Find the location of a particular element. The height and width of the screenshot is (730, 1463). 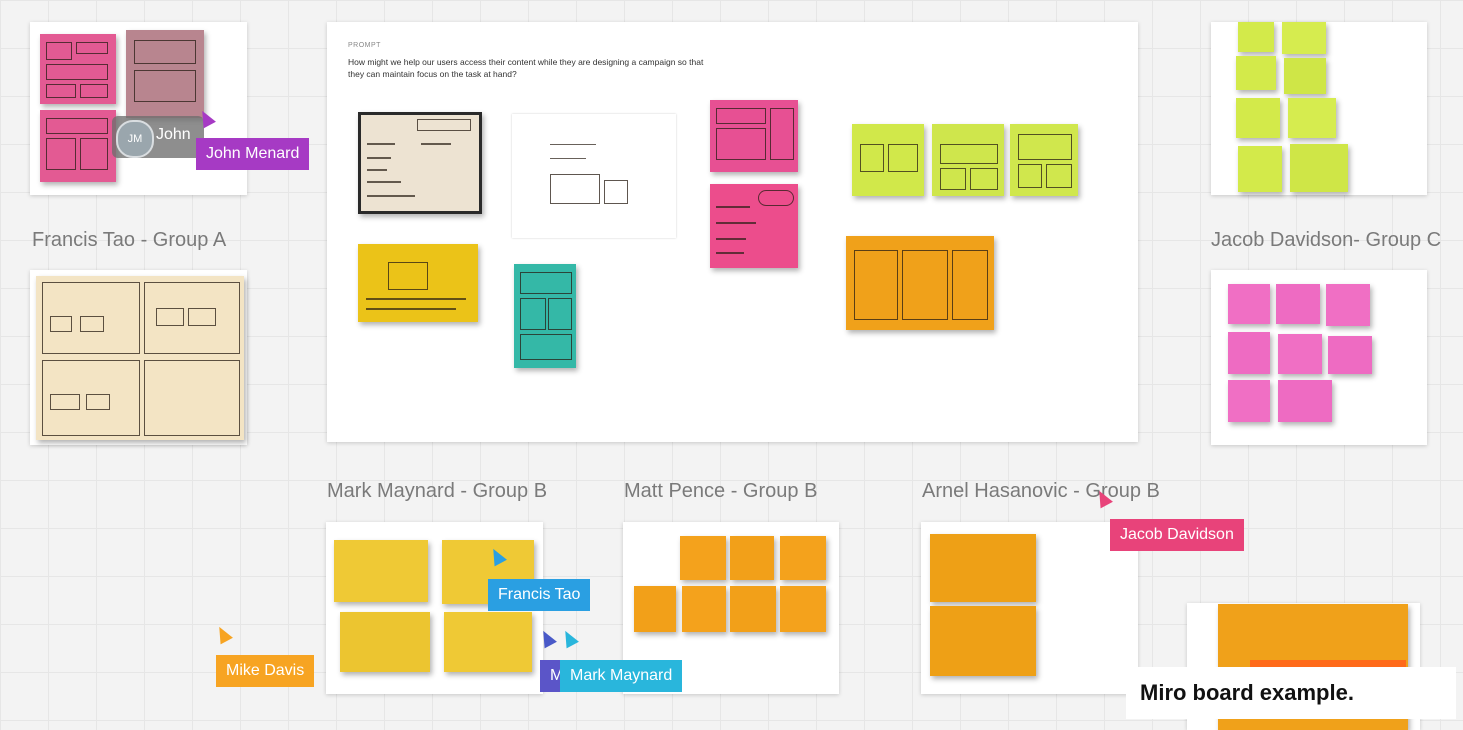

sticky-teal is located at coordinates (545, 316).